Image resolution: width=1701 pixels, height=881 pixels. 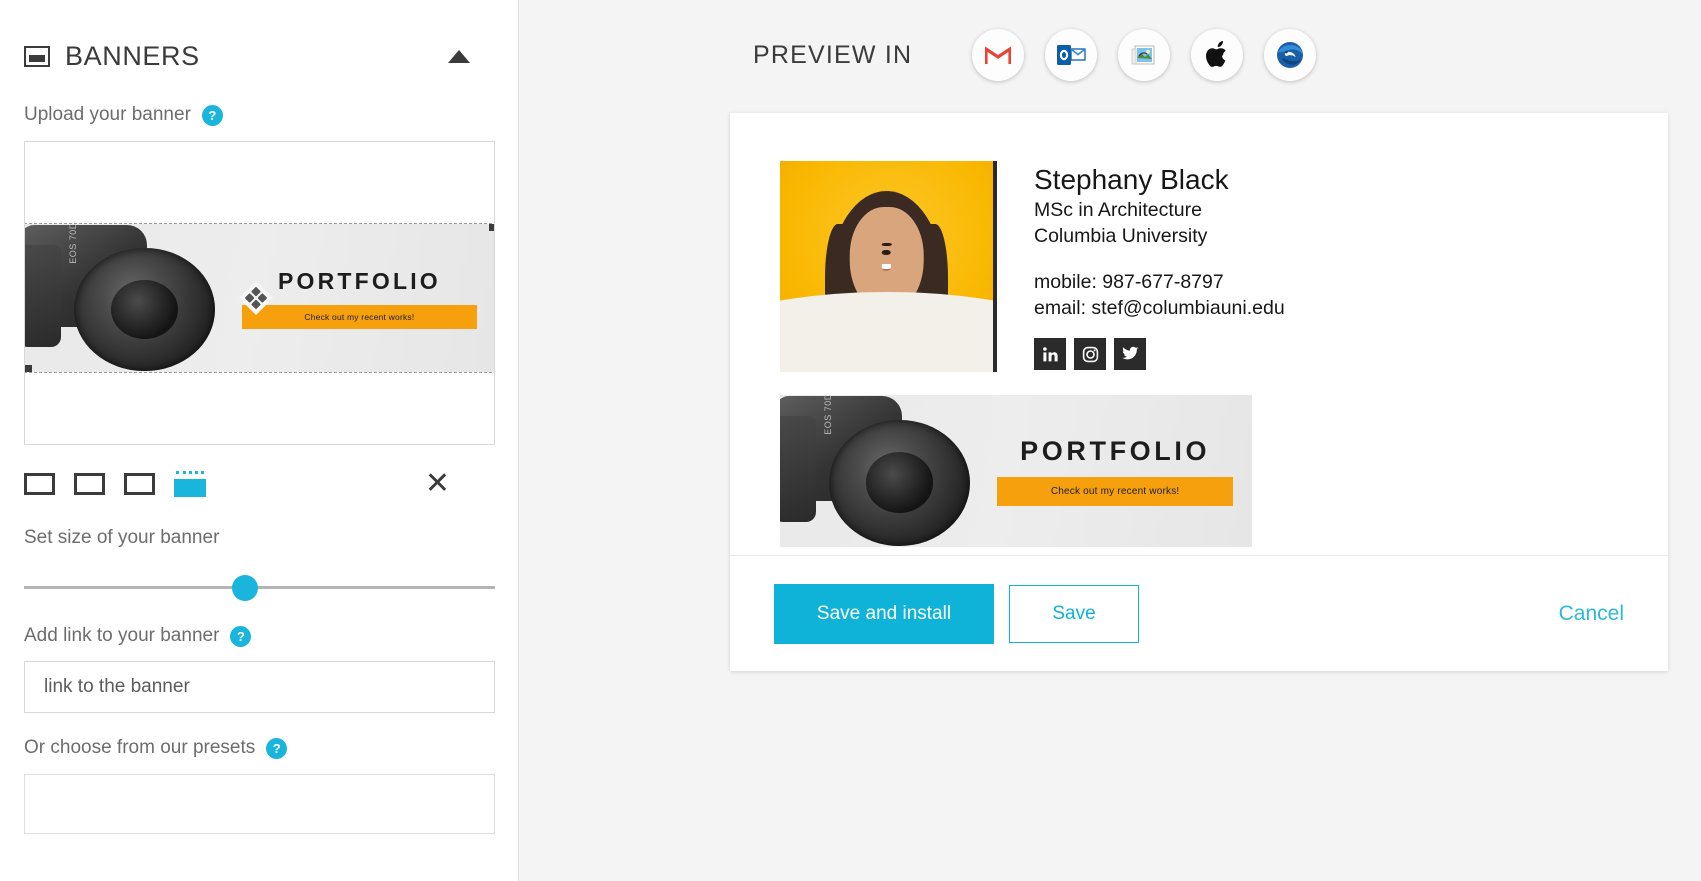 What do you see at coordinates (132, 55) in the screenshot?
I see `page-title: BANNERS` at bounding box center [132, 55].